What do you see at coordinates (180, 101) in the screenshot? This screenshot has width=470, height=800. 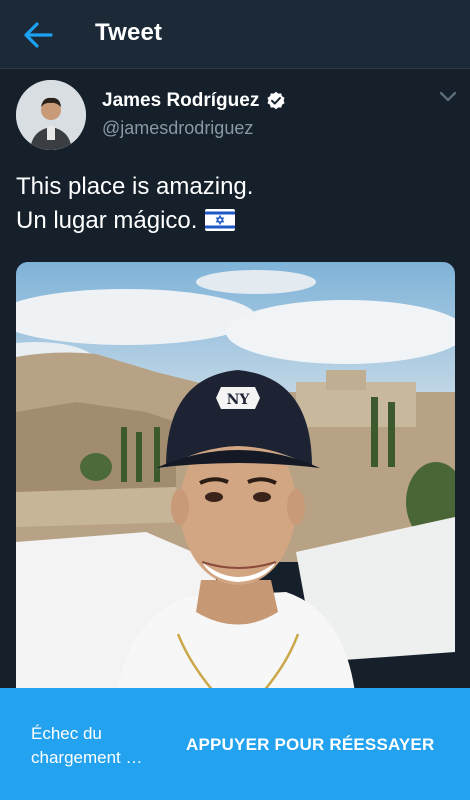 I see `author-name: James Rodríguez` at bounding box center [180, 101].